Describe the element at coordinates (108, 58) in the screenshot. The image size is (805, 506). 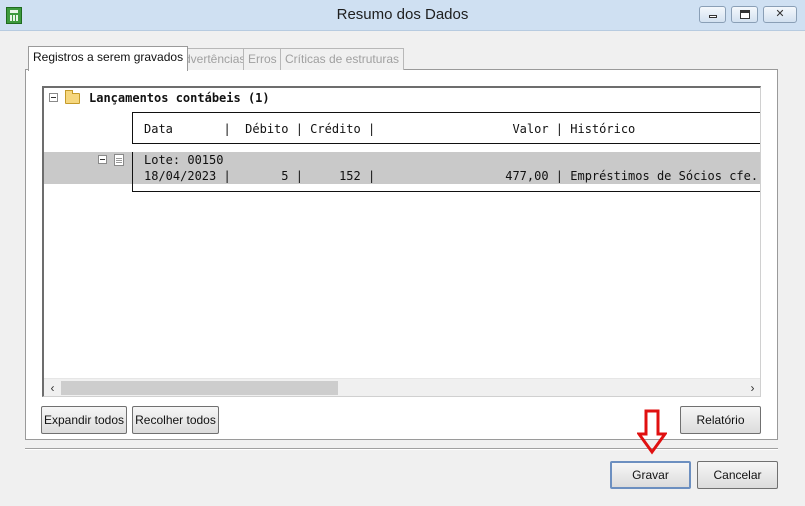
I see `tab-registros: Registros a serem gravados` at that location.